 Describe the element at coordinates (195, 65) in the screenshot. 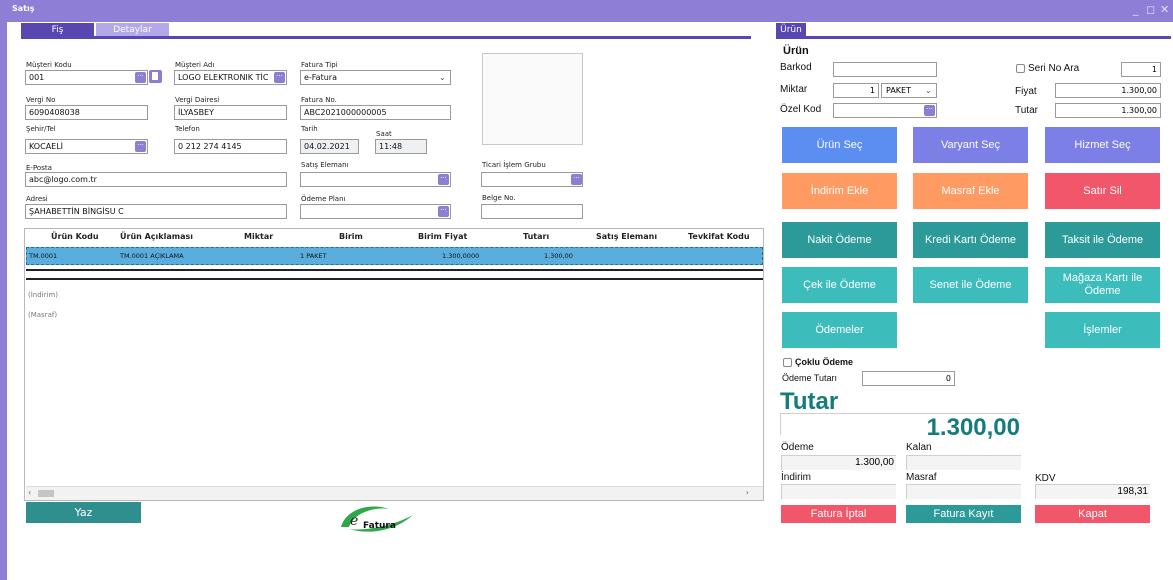

I see `musteri-adi-label: Müşteri Adı` at that location.